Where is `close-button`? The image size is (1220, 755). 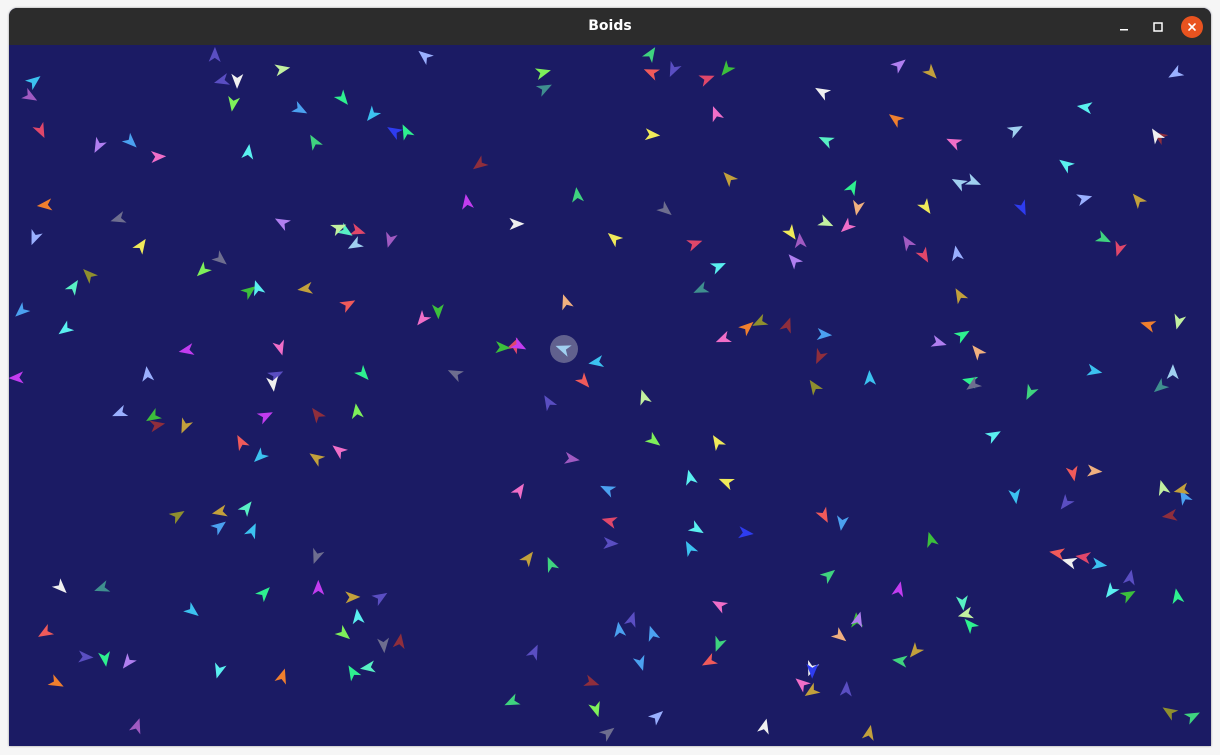 close-button is located at coordinates (1192, 27).